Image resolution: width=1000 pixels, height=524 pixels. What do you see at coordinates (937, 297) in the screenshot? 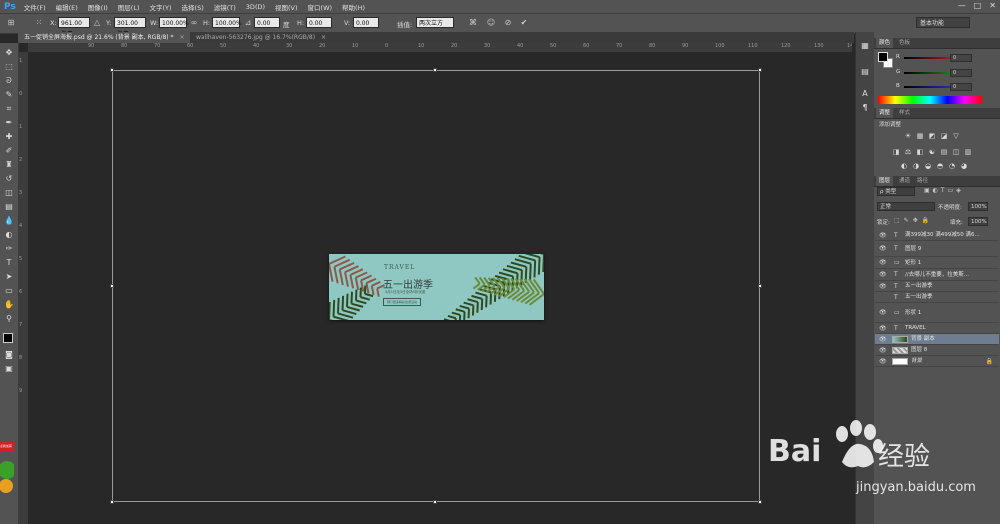
I see `layer-row: T 五一出游季` at bounding box center [937, 297].